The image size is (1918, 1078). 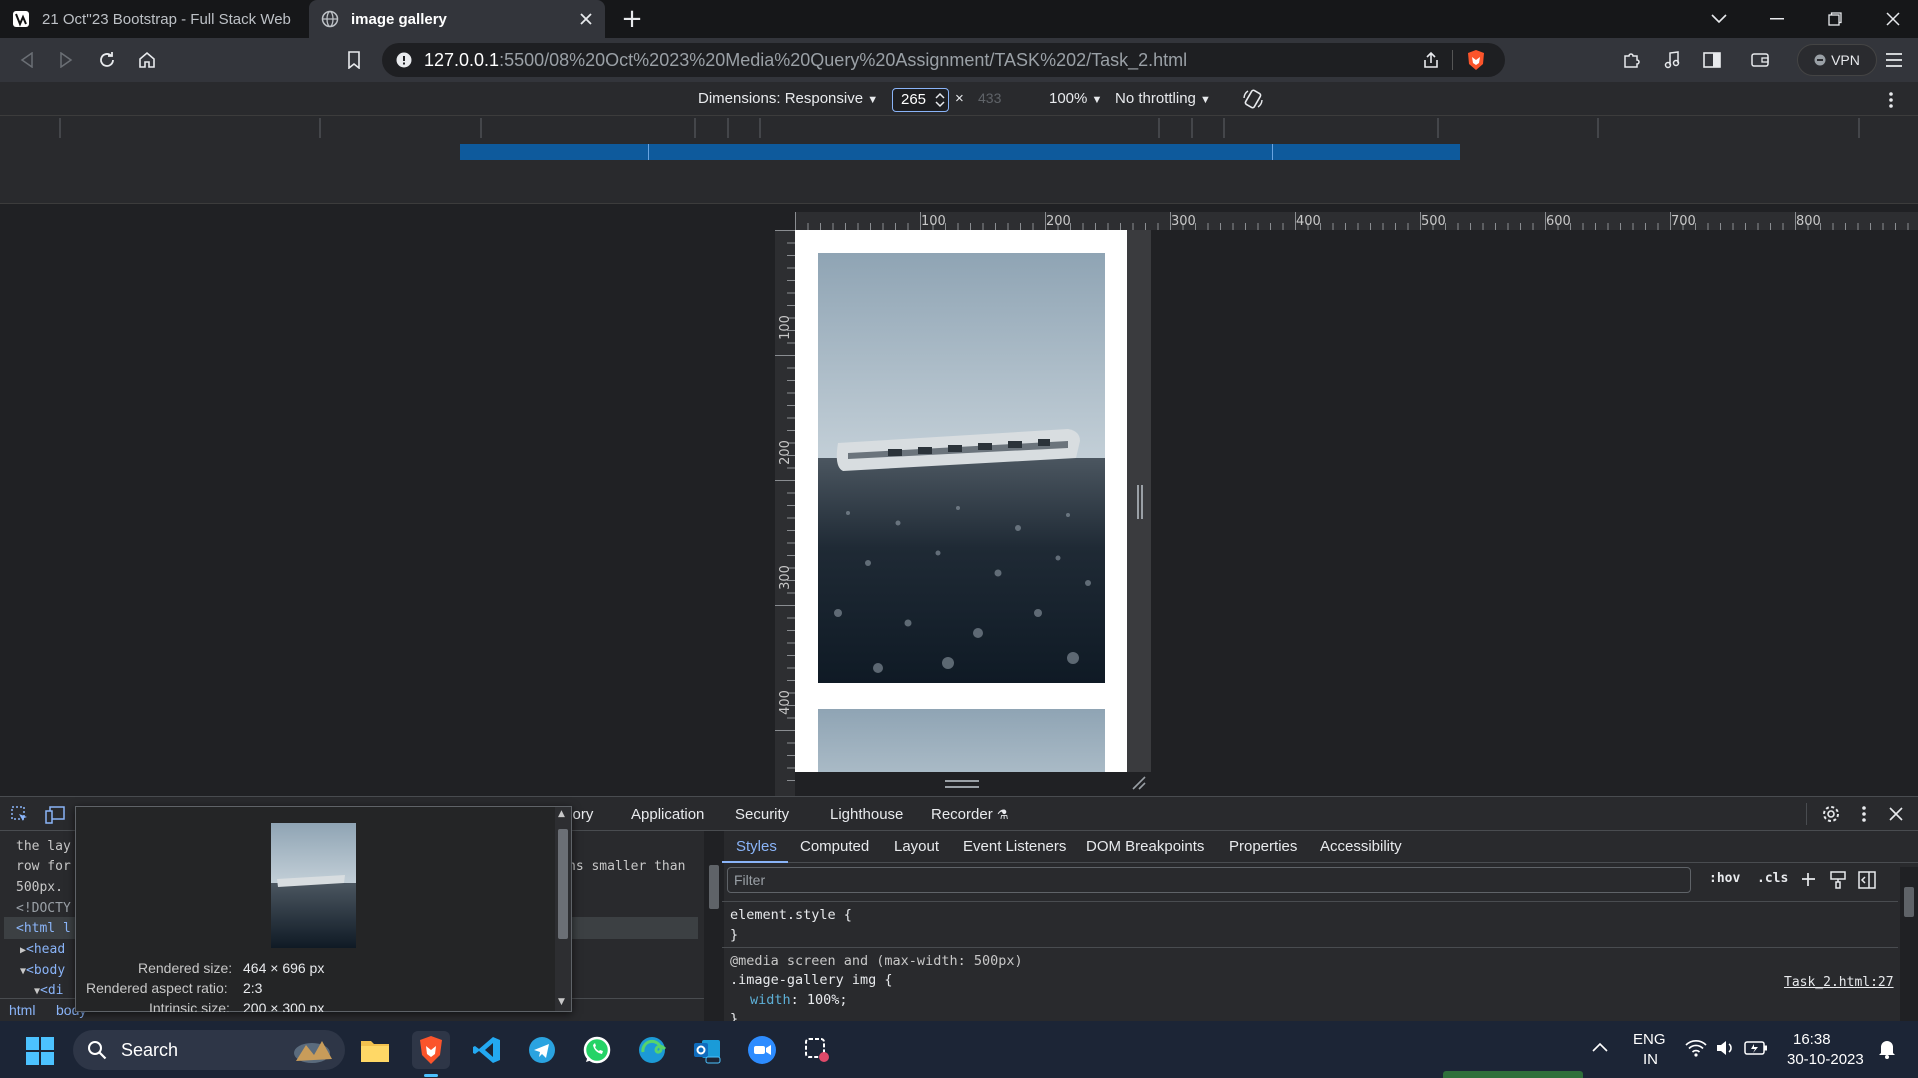 What do you see at coordinates (770, 1000) in the screenshot?
I see `css-property: width` at bounding box center [770, 1000].